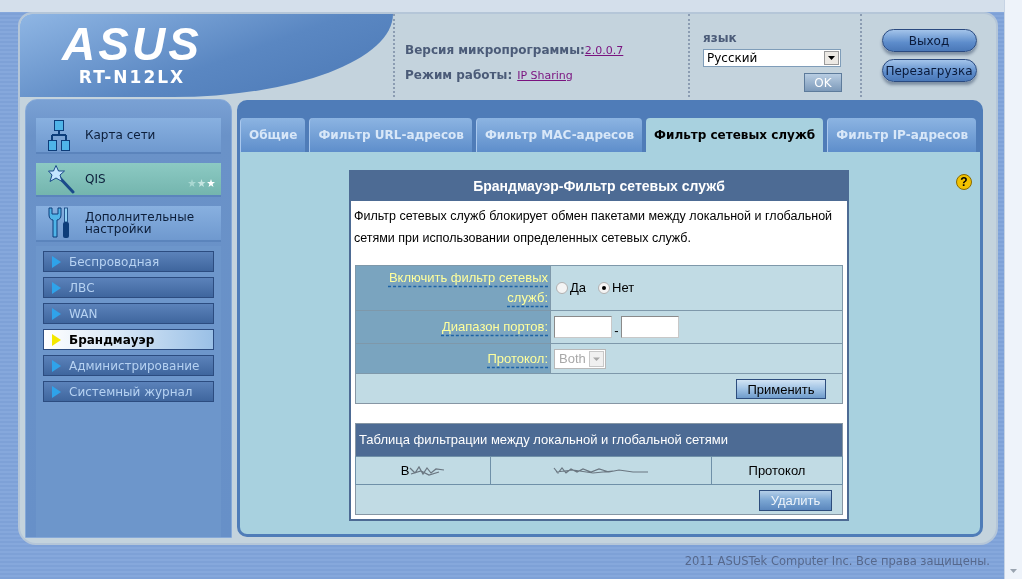  I want to click on table-title: Таблица фильтрации между локальной и глобальной сетями, so click(599, 440).